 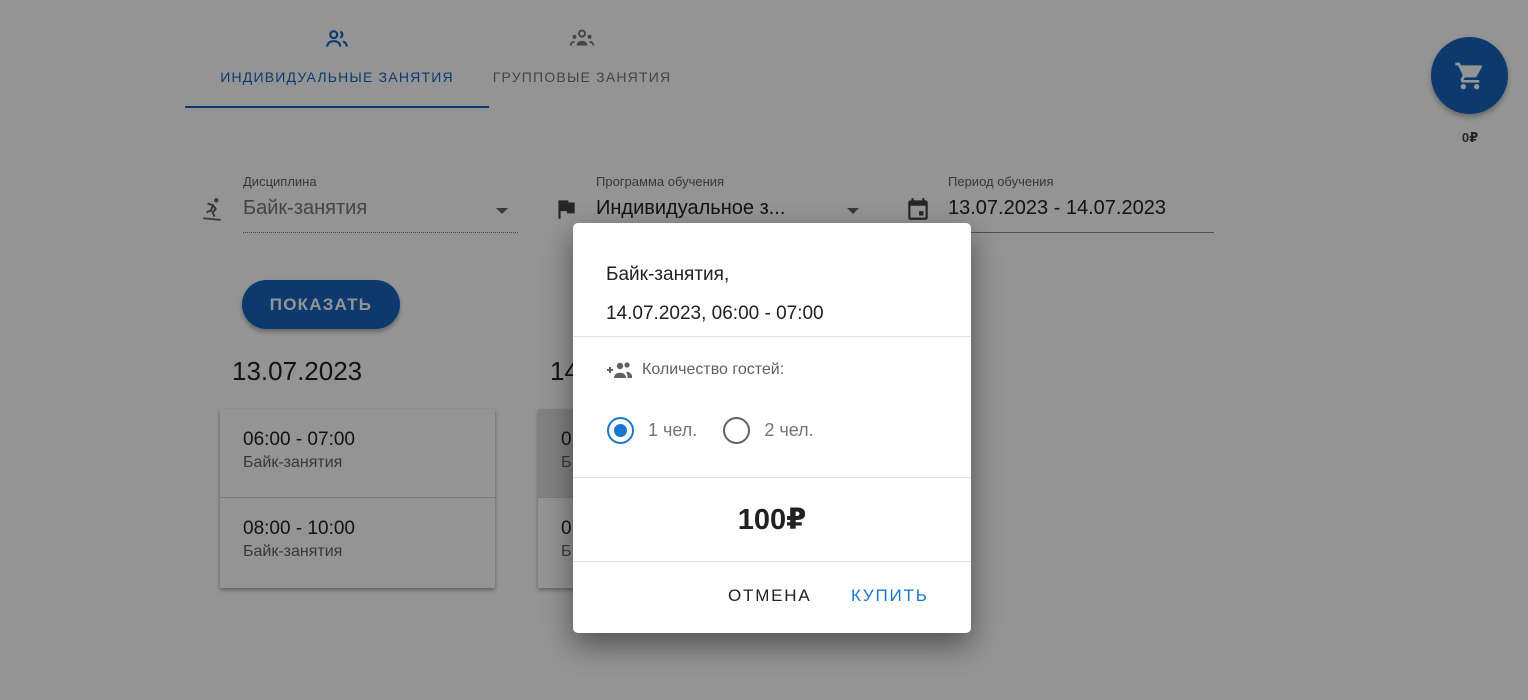 What do you see at coordinates (772, 280) in the screenshot?
I see `dialog-header: Байк-занятия, 14.07.2023, 06:00 - 07:00` at bounding box center [772, 280].